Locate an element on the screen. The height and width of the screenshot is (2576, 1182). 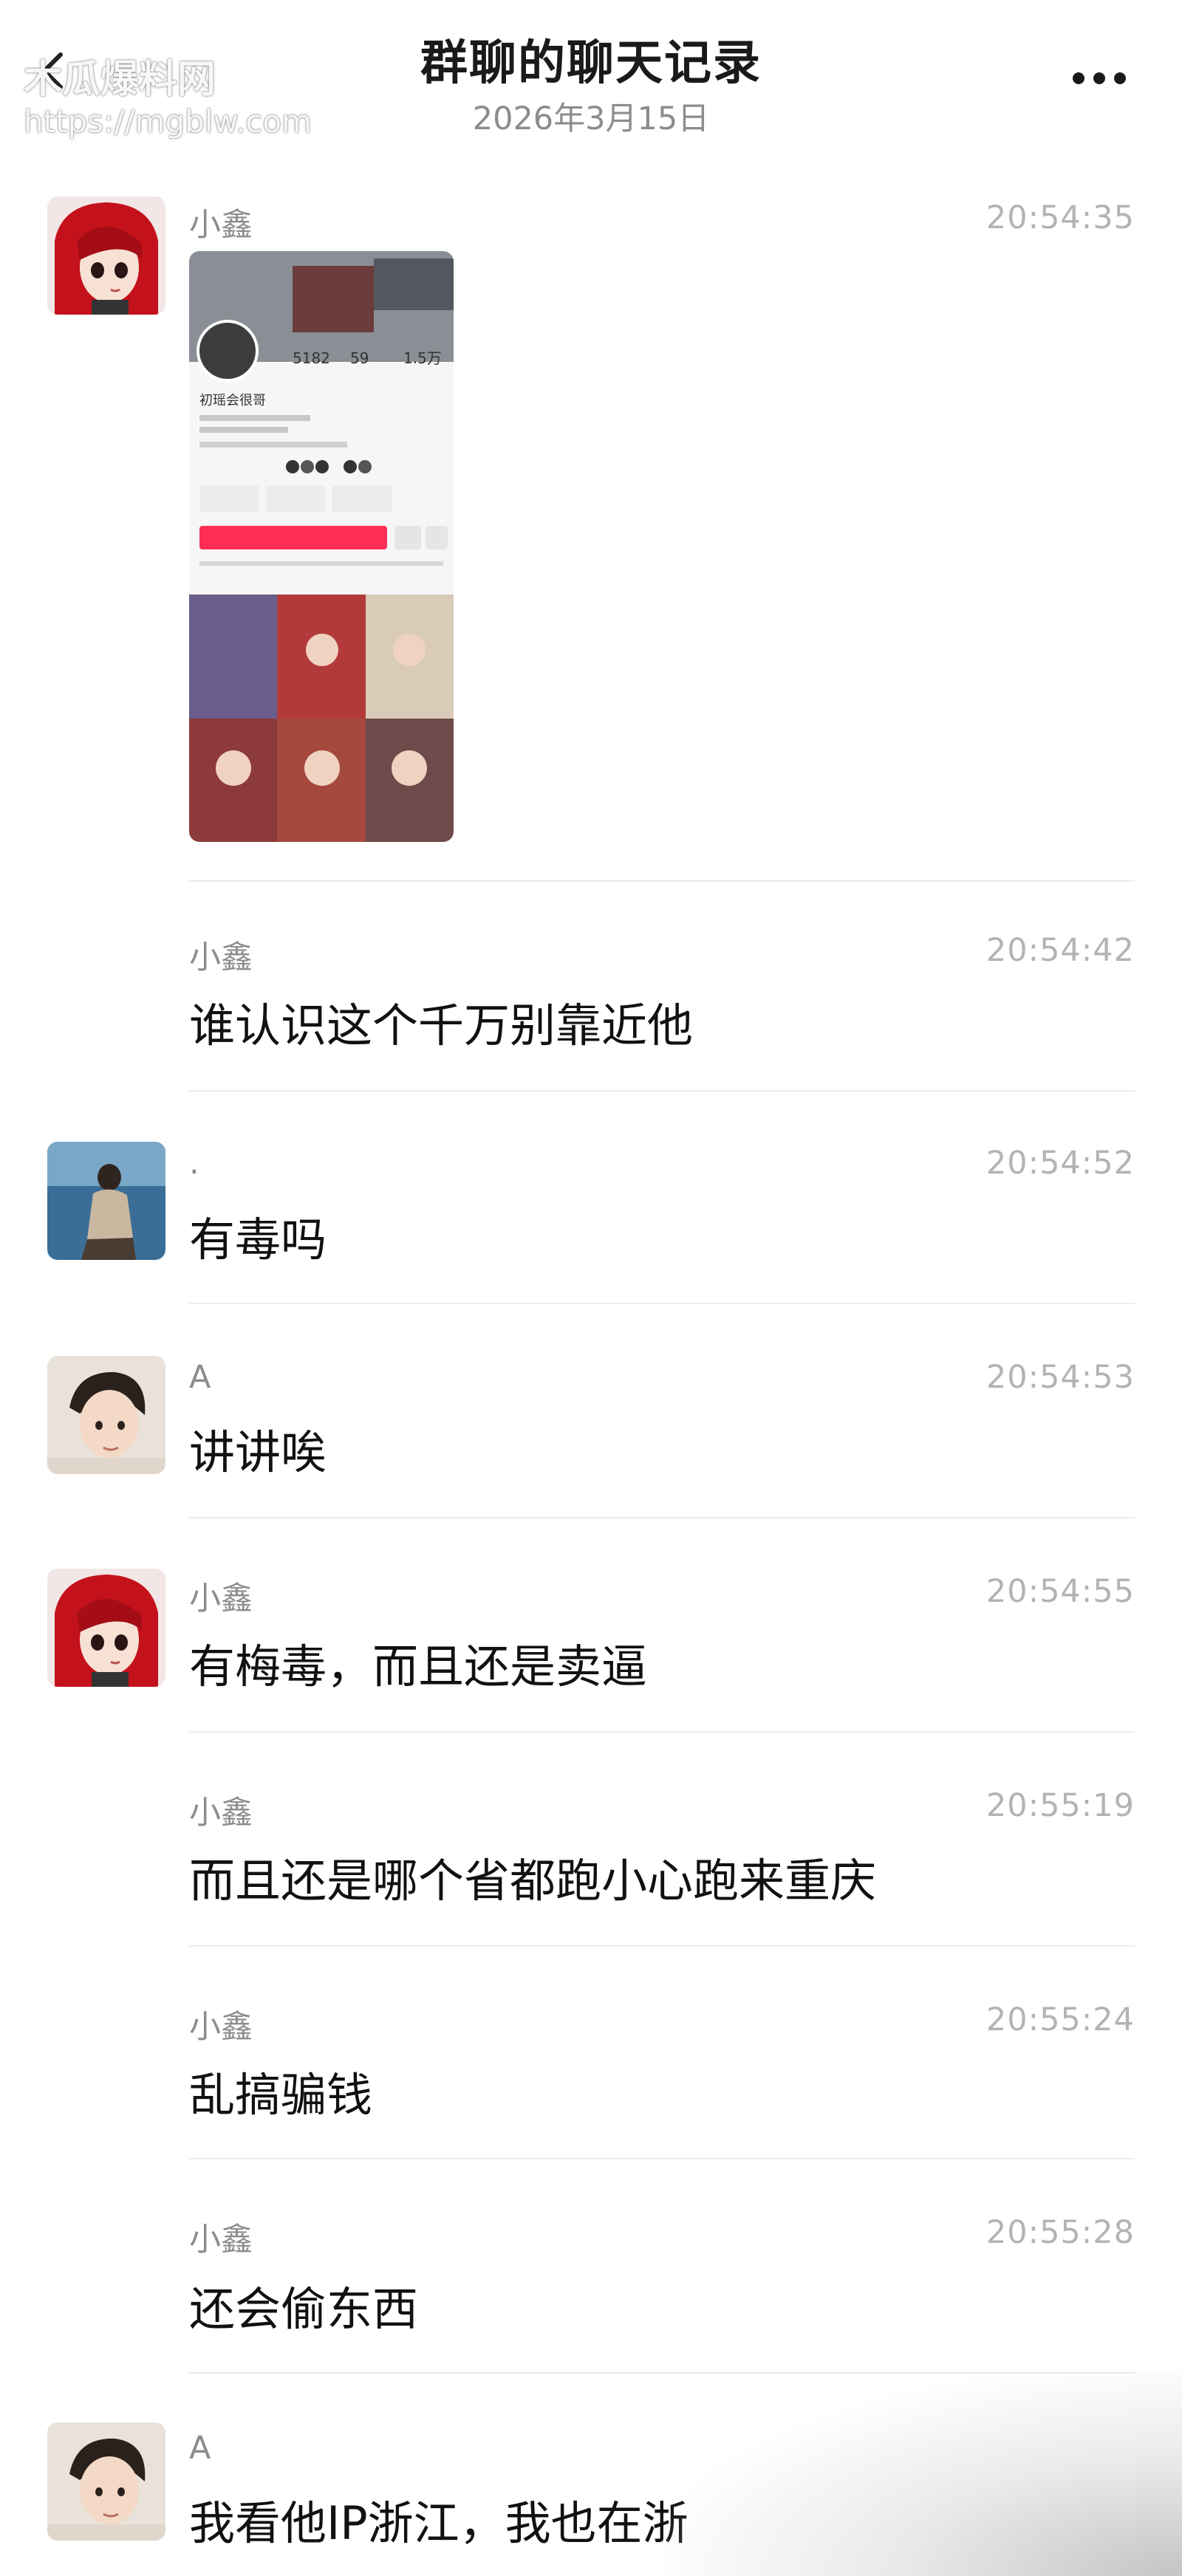
message-text: 讲讲唉 is located at coordinates (258, 1448).